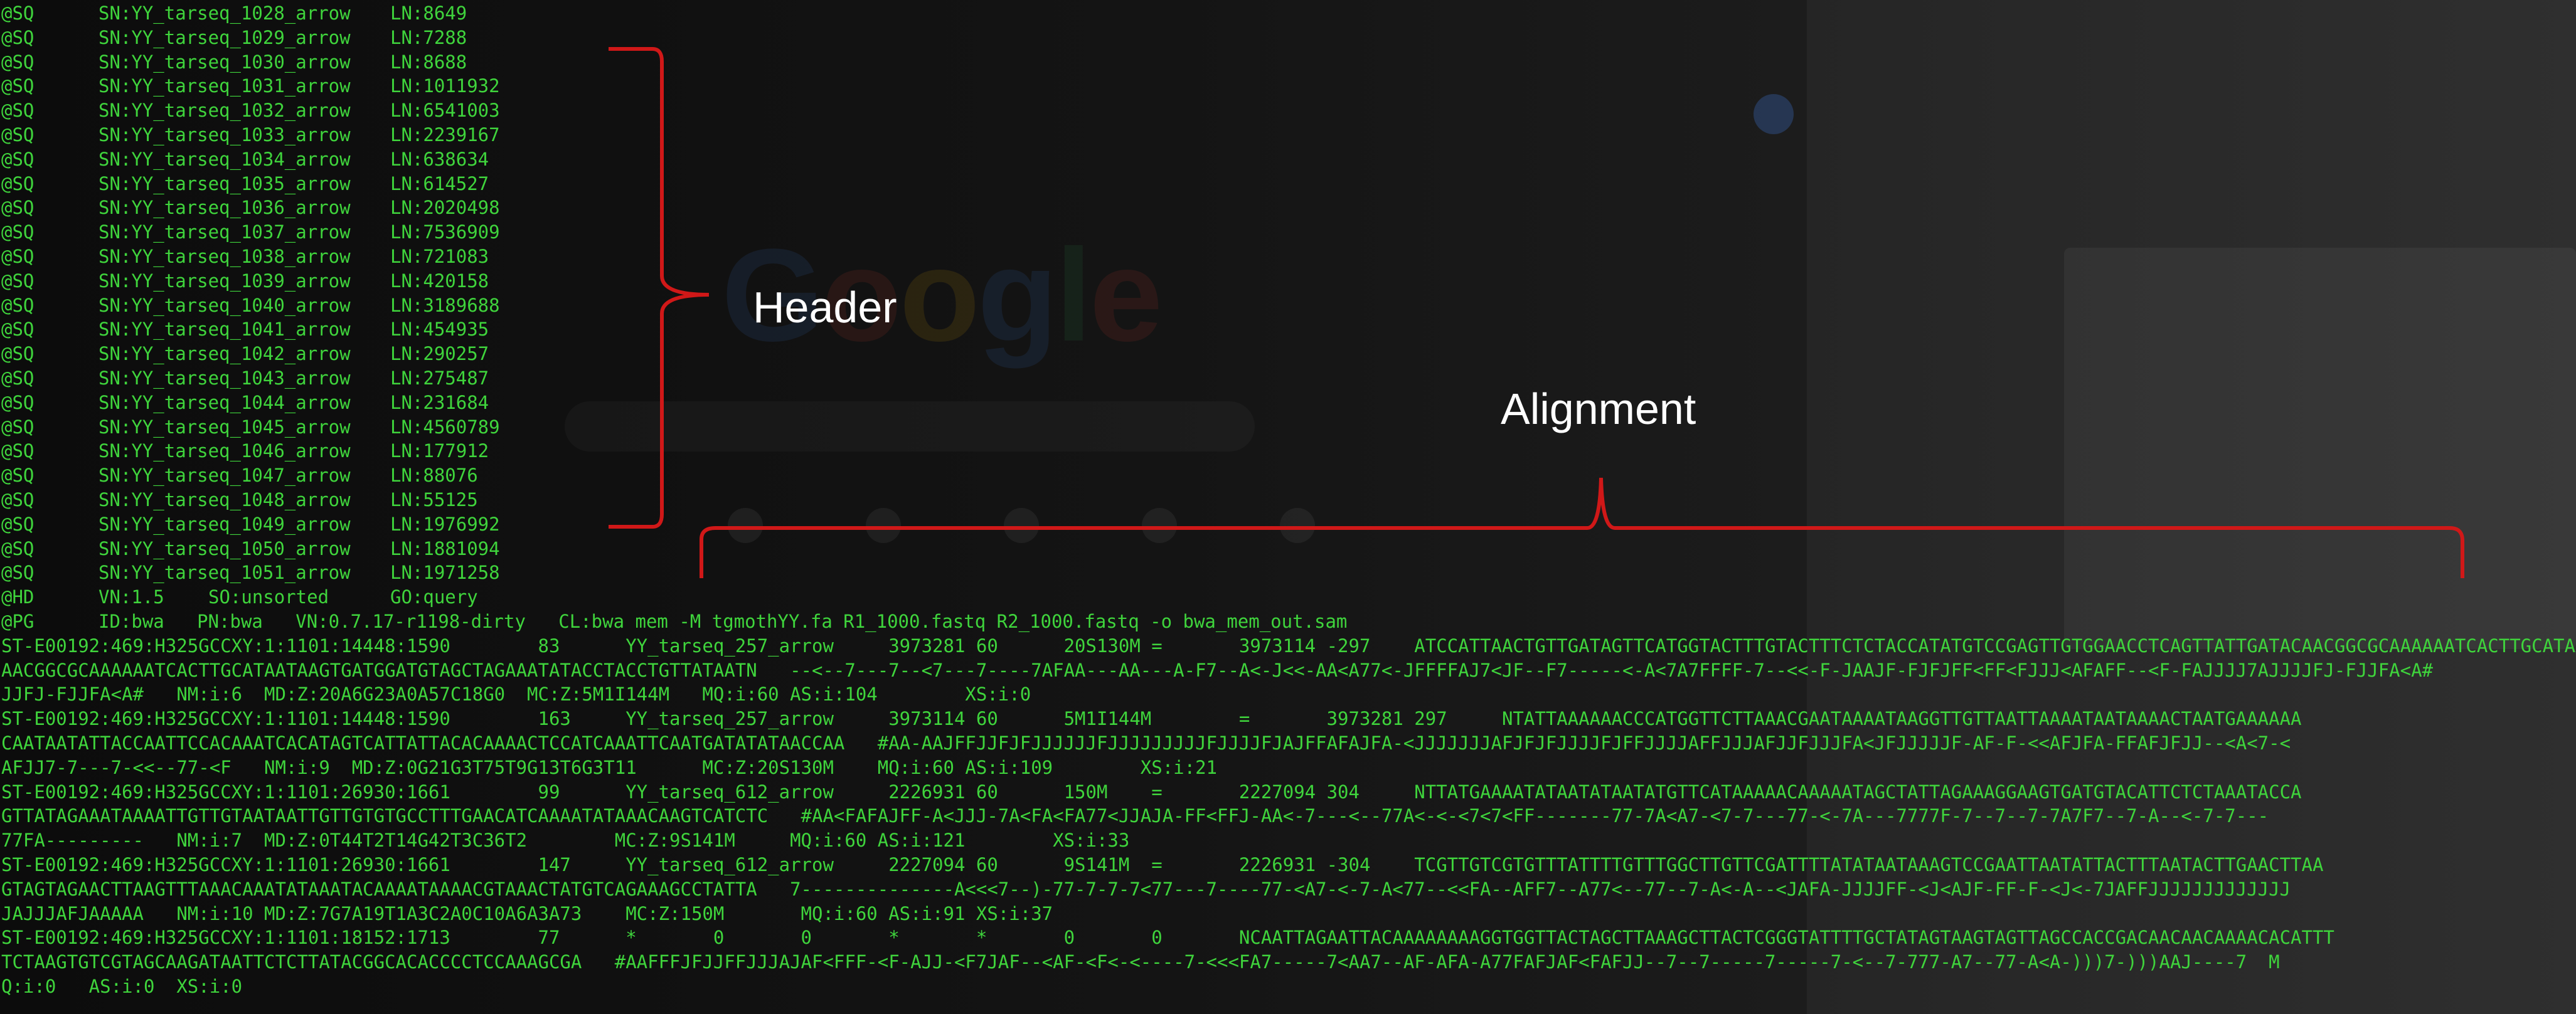 This screenshot has height=1014, width=2576. Describe the element at coordinates (224, 524) in the screenshot. I see `sequence-name: SN:YY_tarseq_1049_arrow` at that location.